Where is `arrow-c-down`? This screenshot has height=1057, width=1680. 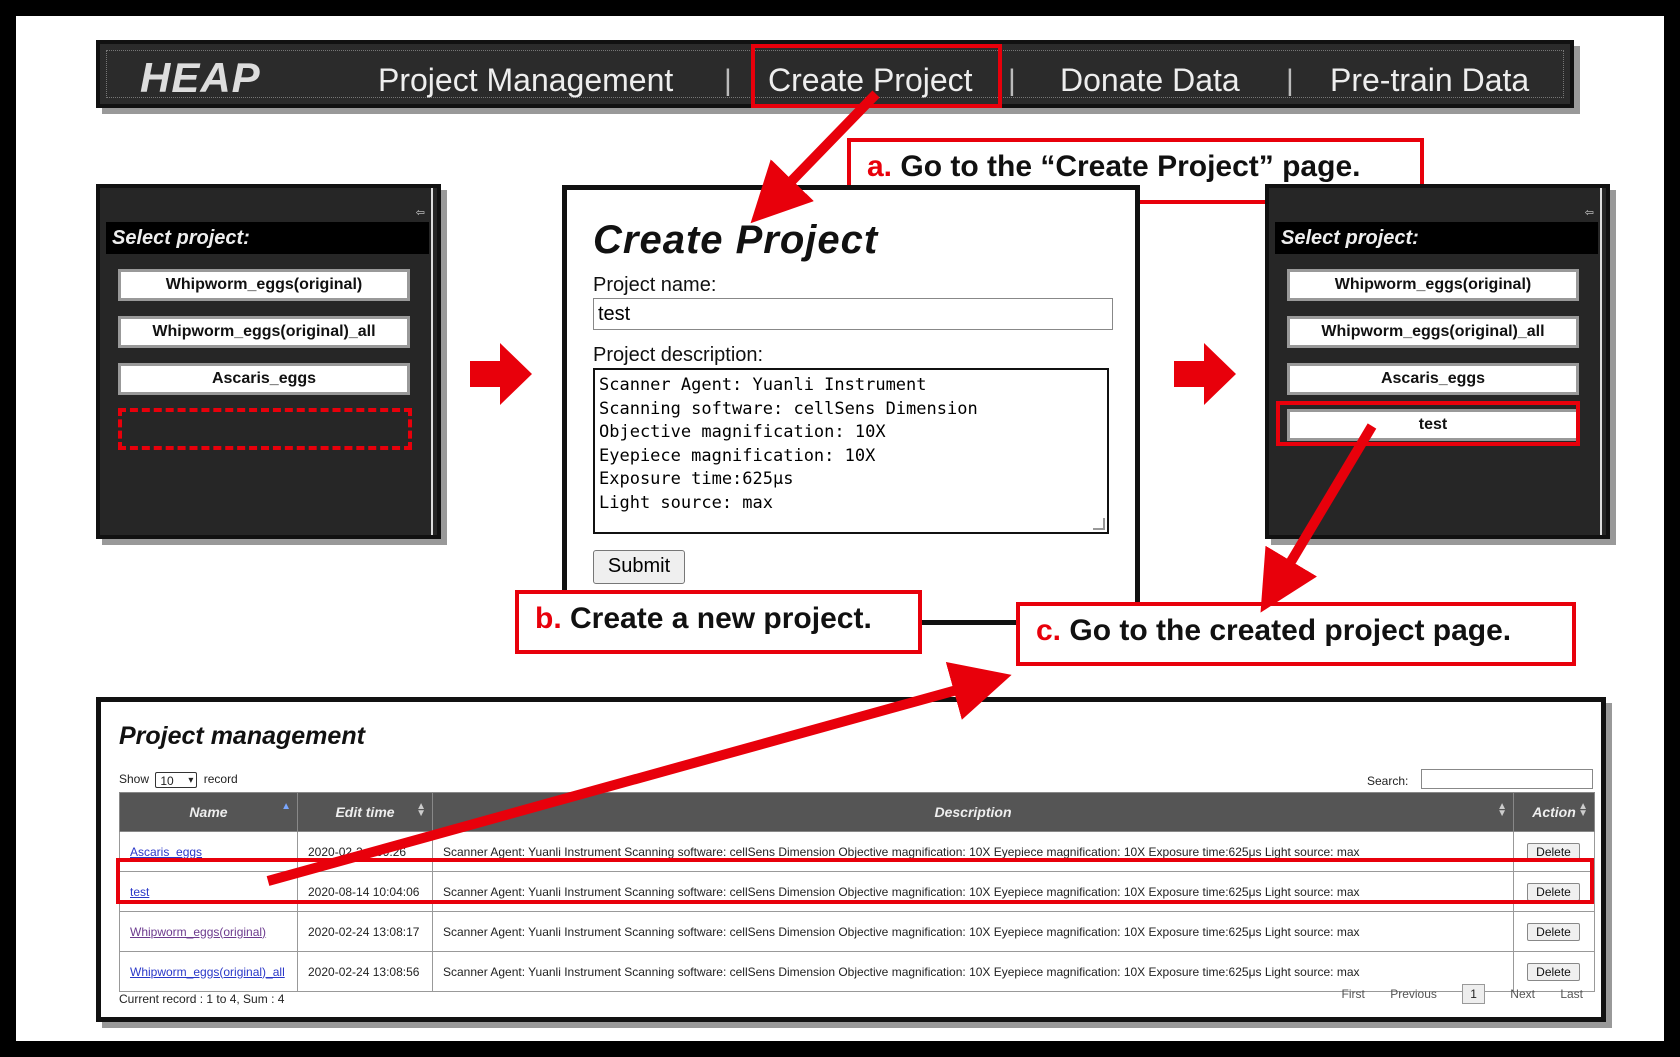
arrow-c-down is located at coordinates (1318, 518).